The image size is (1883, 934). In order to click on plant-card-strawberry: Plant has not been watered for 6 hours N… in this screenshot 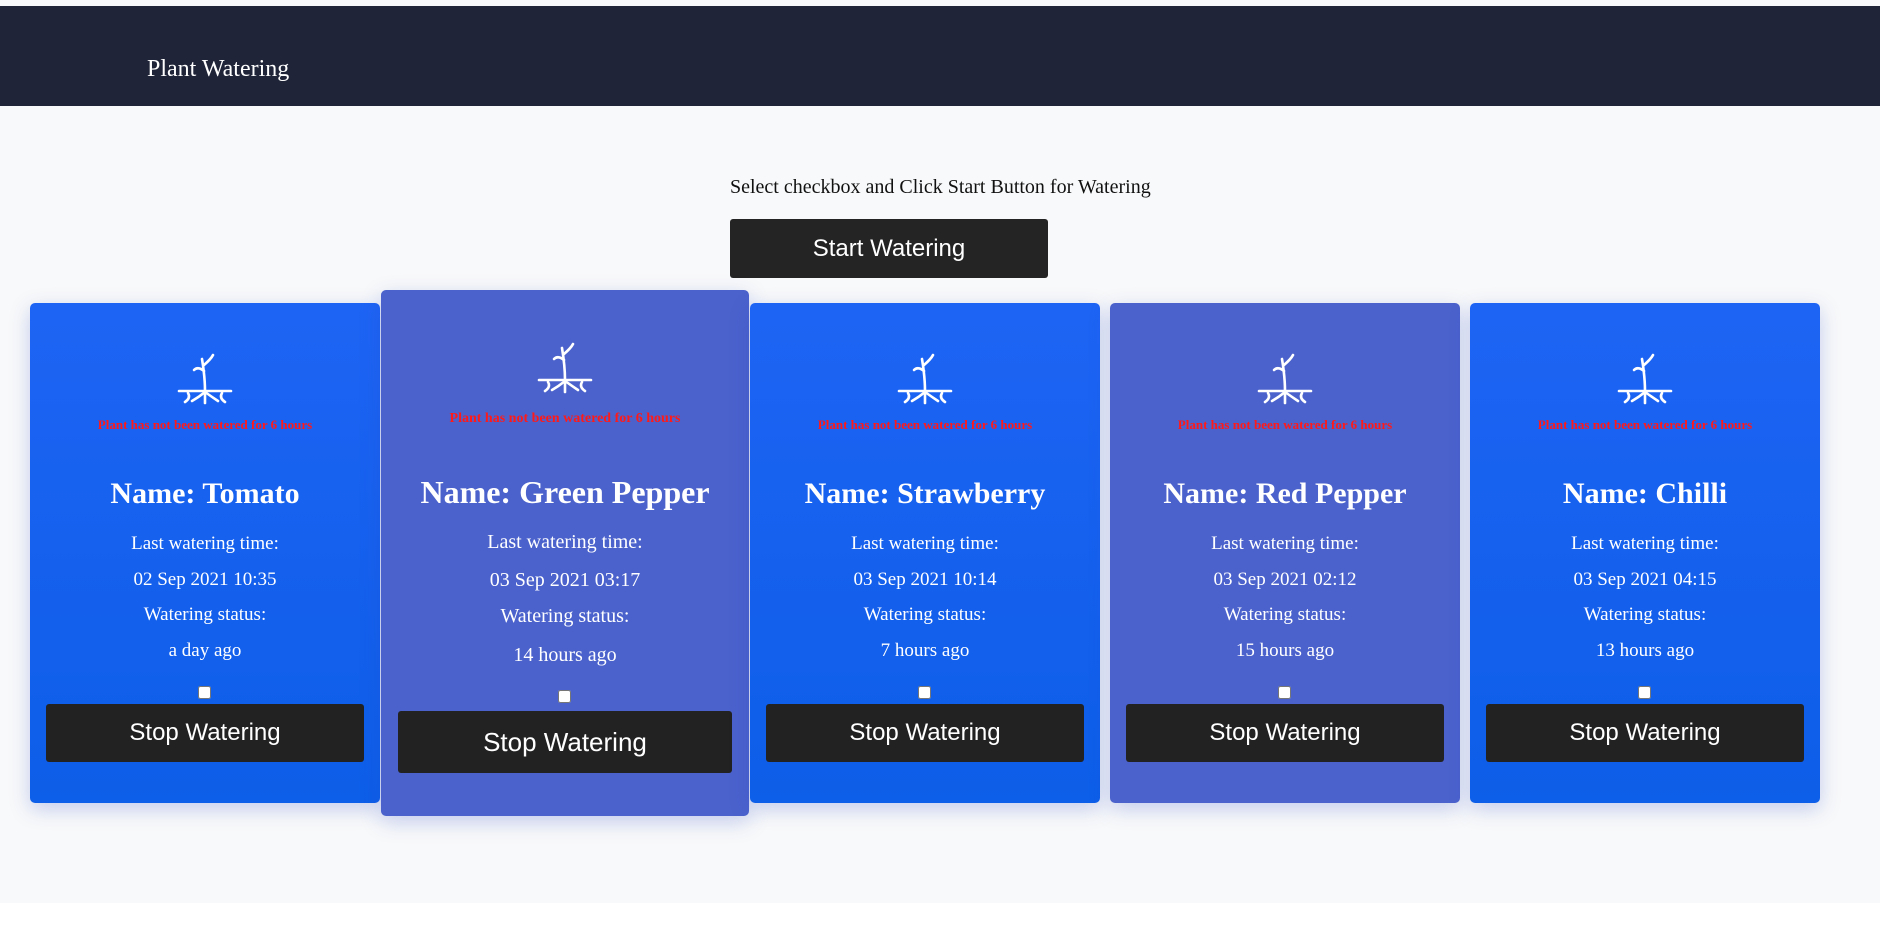, I will do `click(925, 553)`.